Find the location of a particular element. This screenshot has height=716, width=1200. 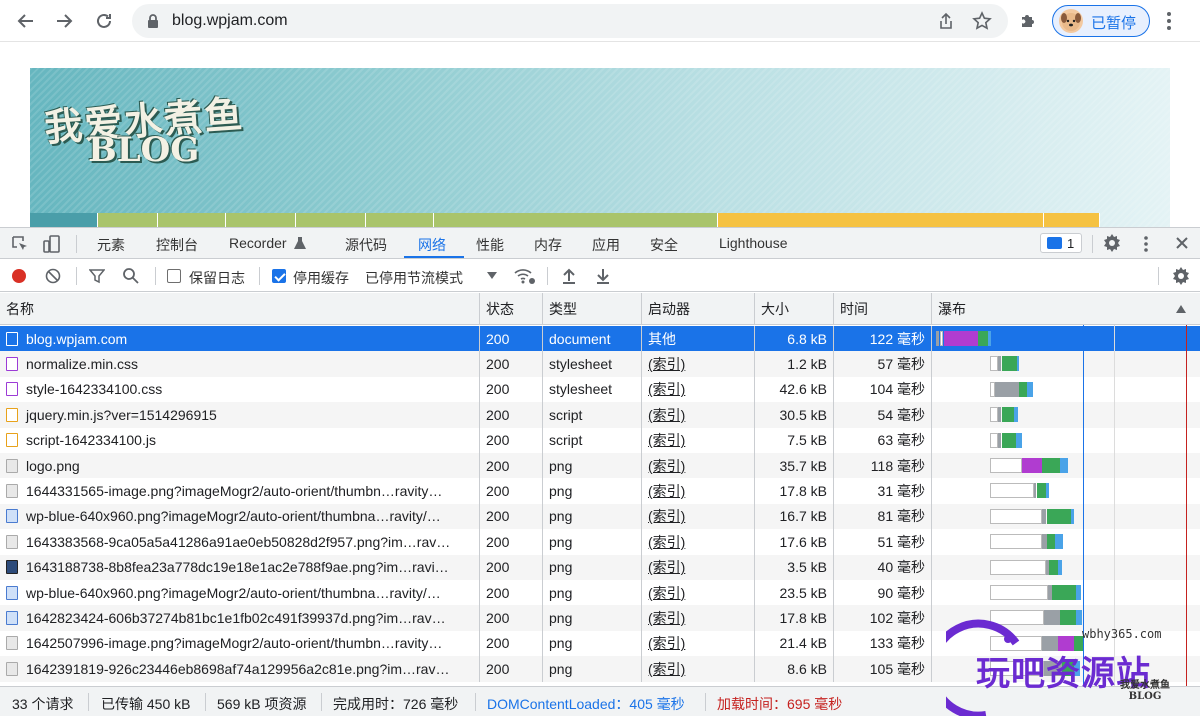

import-har-icon is located at coordinates (569, 276).